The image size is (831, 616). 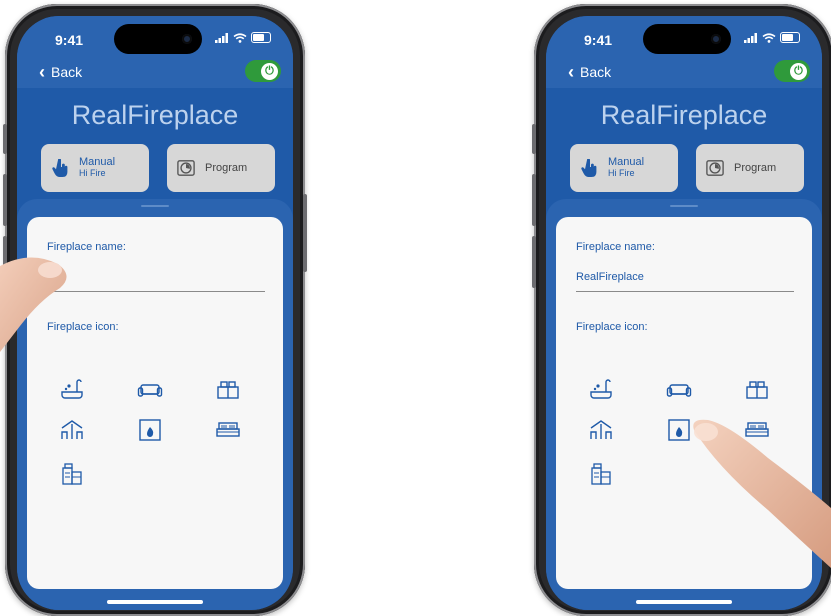 I want to click on fireplace-name-input: pty, so click(x=54, y=277).